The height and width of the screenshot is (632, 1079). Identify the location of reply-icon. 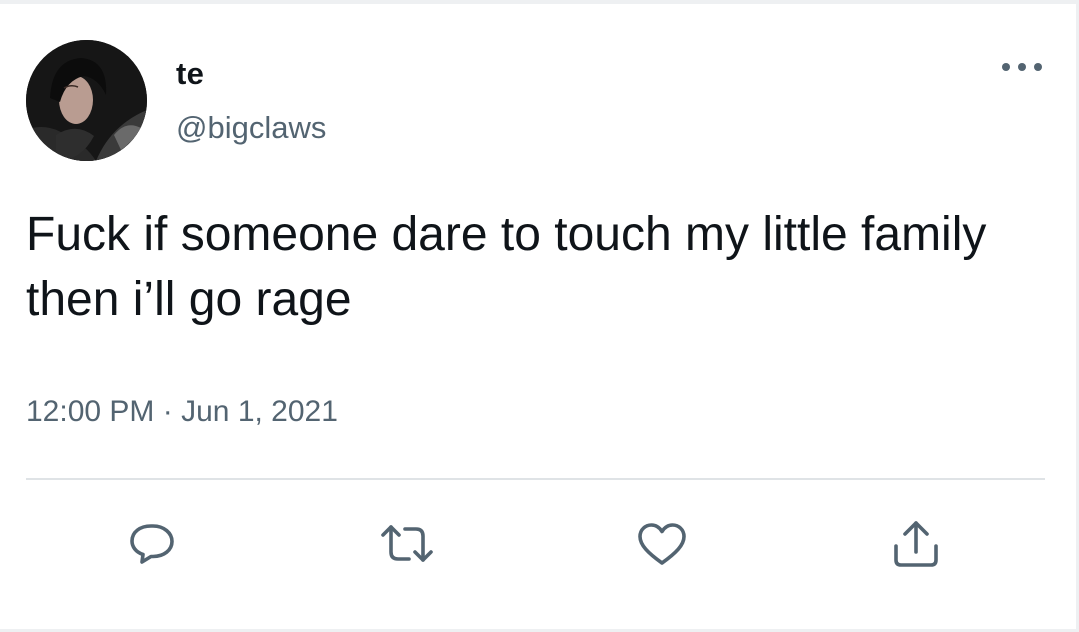
(152, 544).